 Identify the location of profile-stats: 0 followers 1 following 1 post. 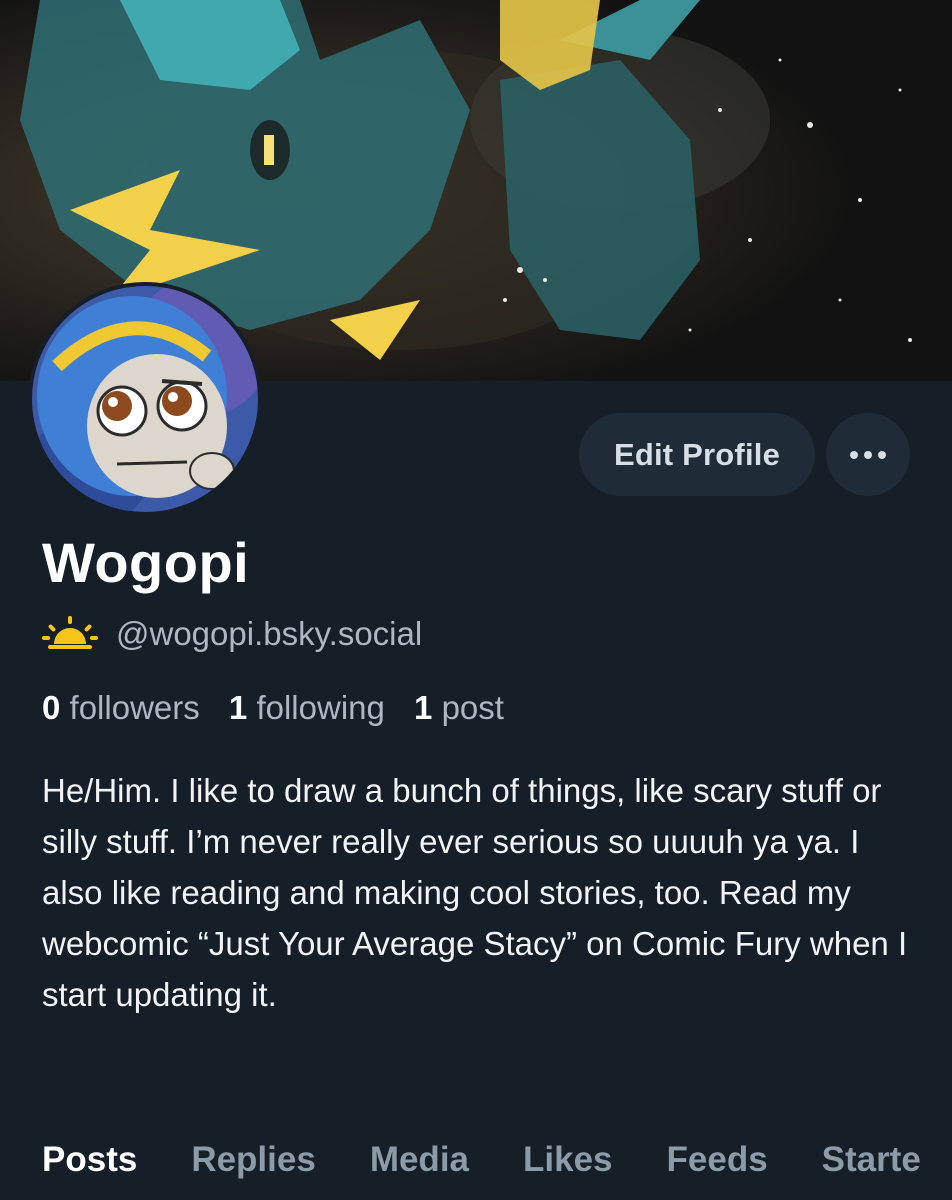
(283, 708).